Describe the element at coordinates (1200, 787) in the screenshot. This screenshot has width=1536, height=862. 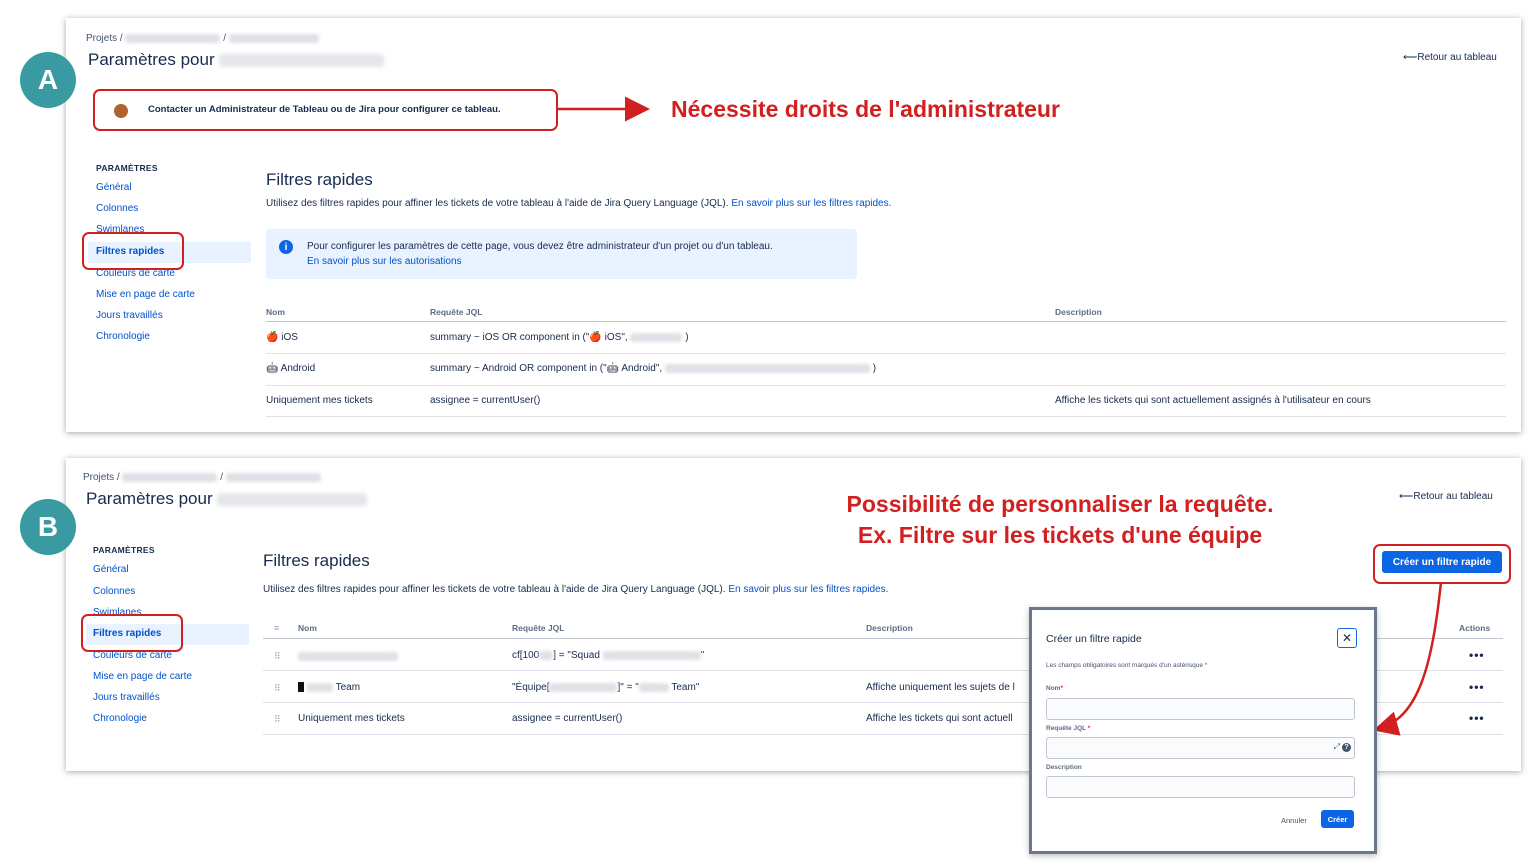
I see `description-input` at that location.